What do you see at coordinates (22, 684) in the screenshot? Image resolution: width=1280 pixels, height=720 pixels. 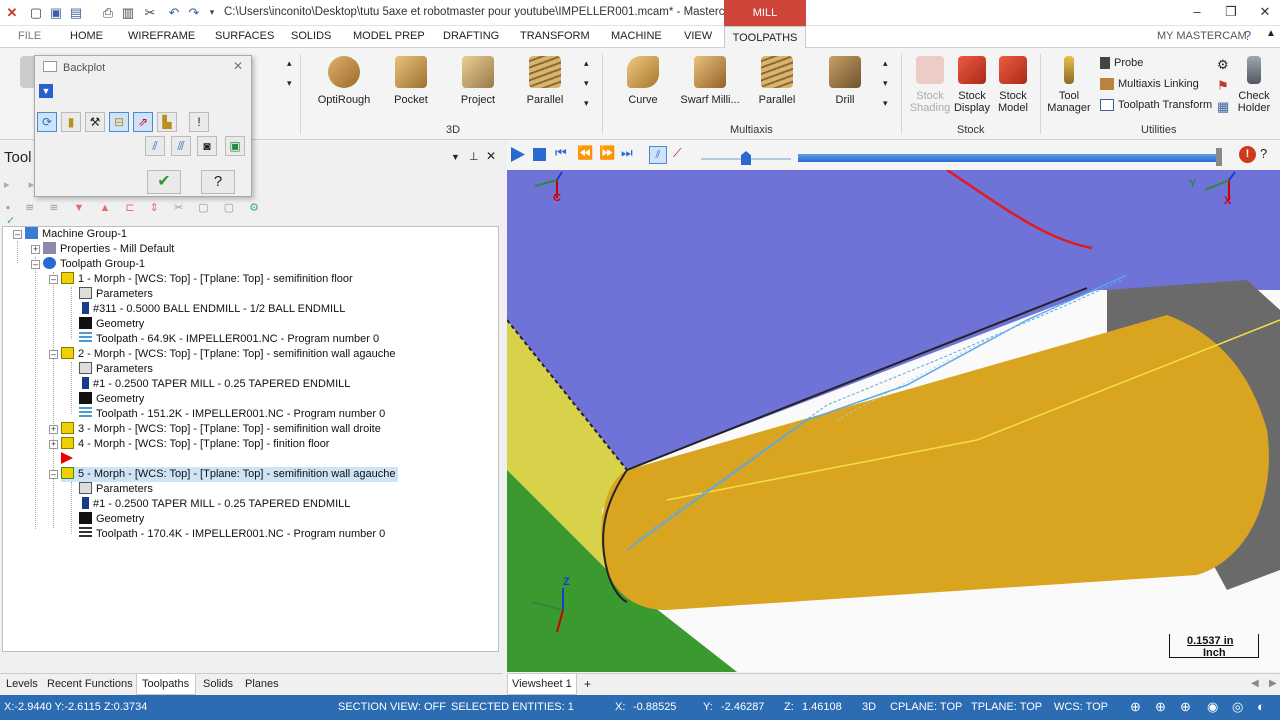 I see `tab-levels: Levels` at bounding box center [22, 684].